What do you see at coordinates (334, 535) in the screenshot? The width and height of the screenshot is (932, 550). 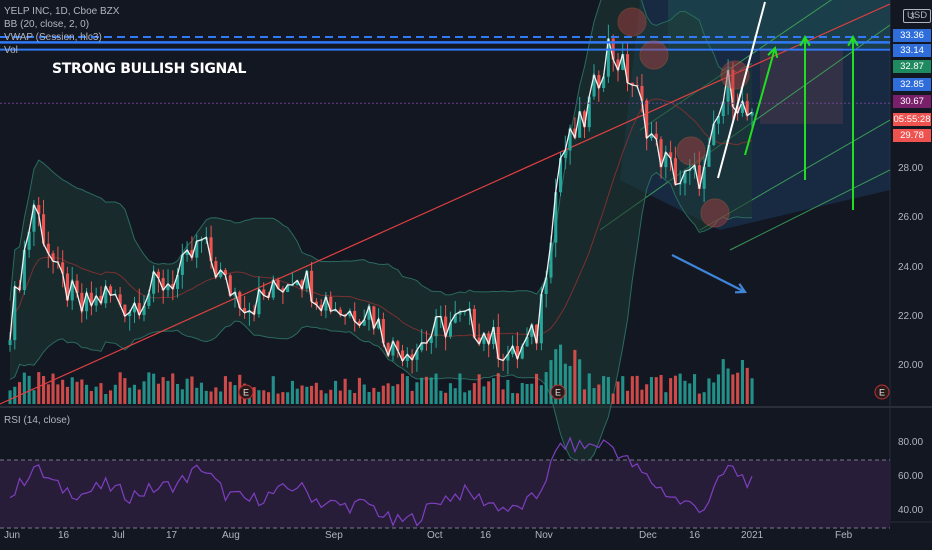 I see `time-tick-label: Sep` at bounding box center [334, 535].